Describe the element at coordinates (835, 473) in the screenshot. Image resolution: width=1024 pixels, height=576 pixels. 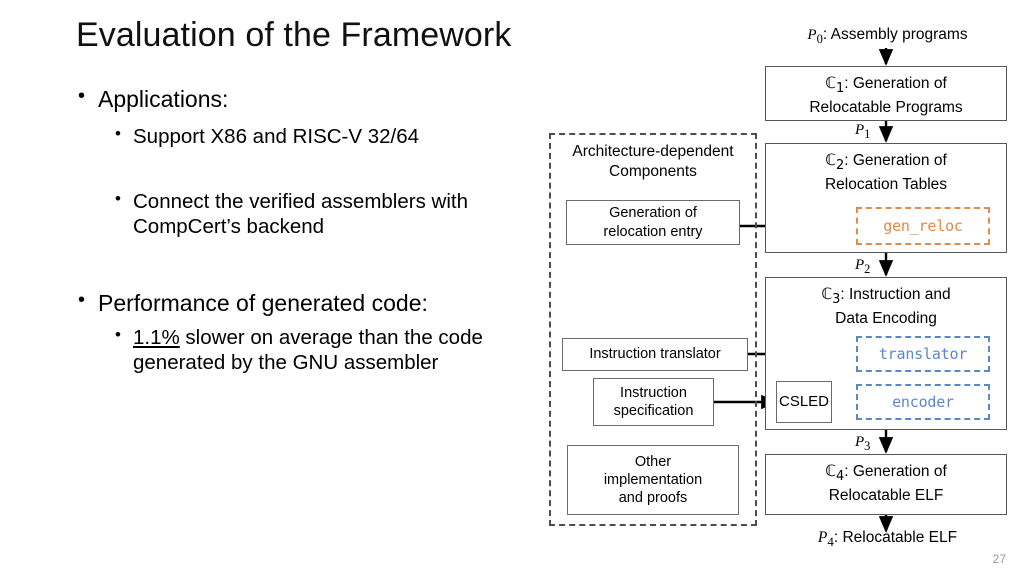
I see `c4-symbol: ℂ4` at that location.